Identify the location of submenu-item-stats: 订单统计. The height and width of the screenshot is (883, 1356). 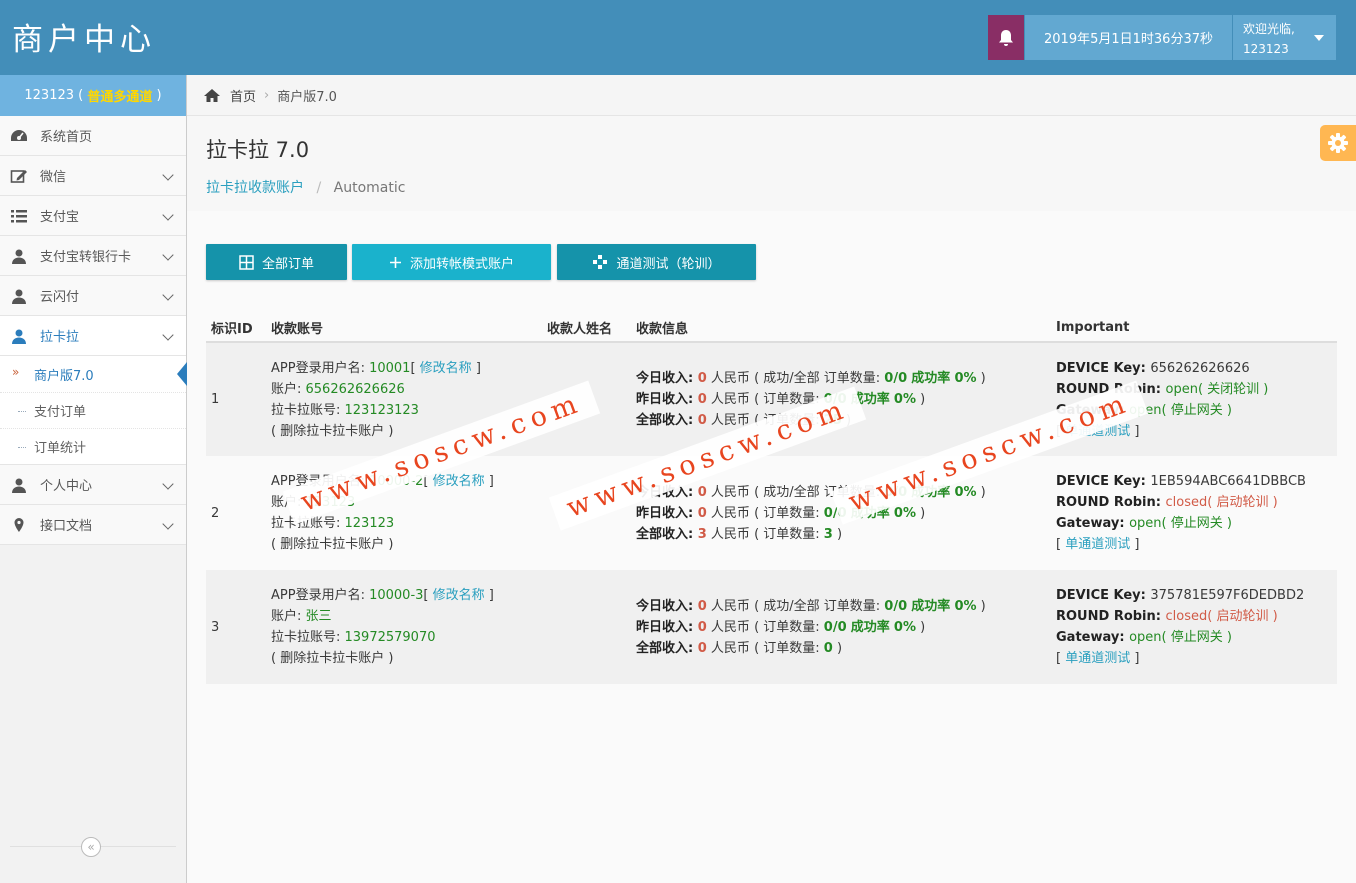
(93, 446).